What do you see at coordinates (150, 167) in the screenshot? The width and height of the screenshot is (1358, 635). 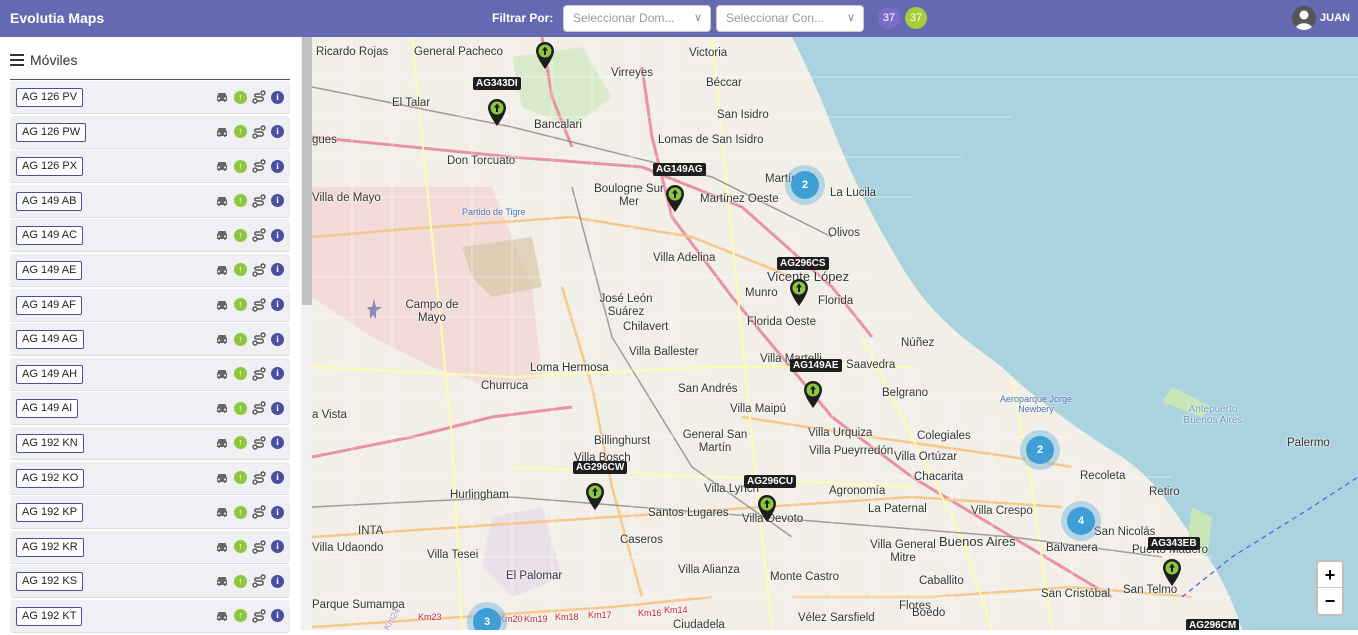 I see `vehicle-row: AG 126 PX ↑ i` at bounding box center [150, 167].